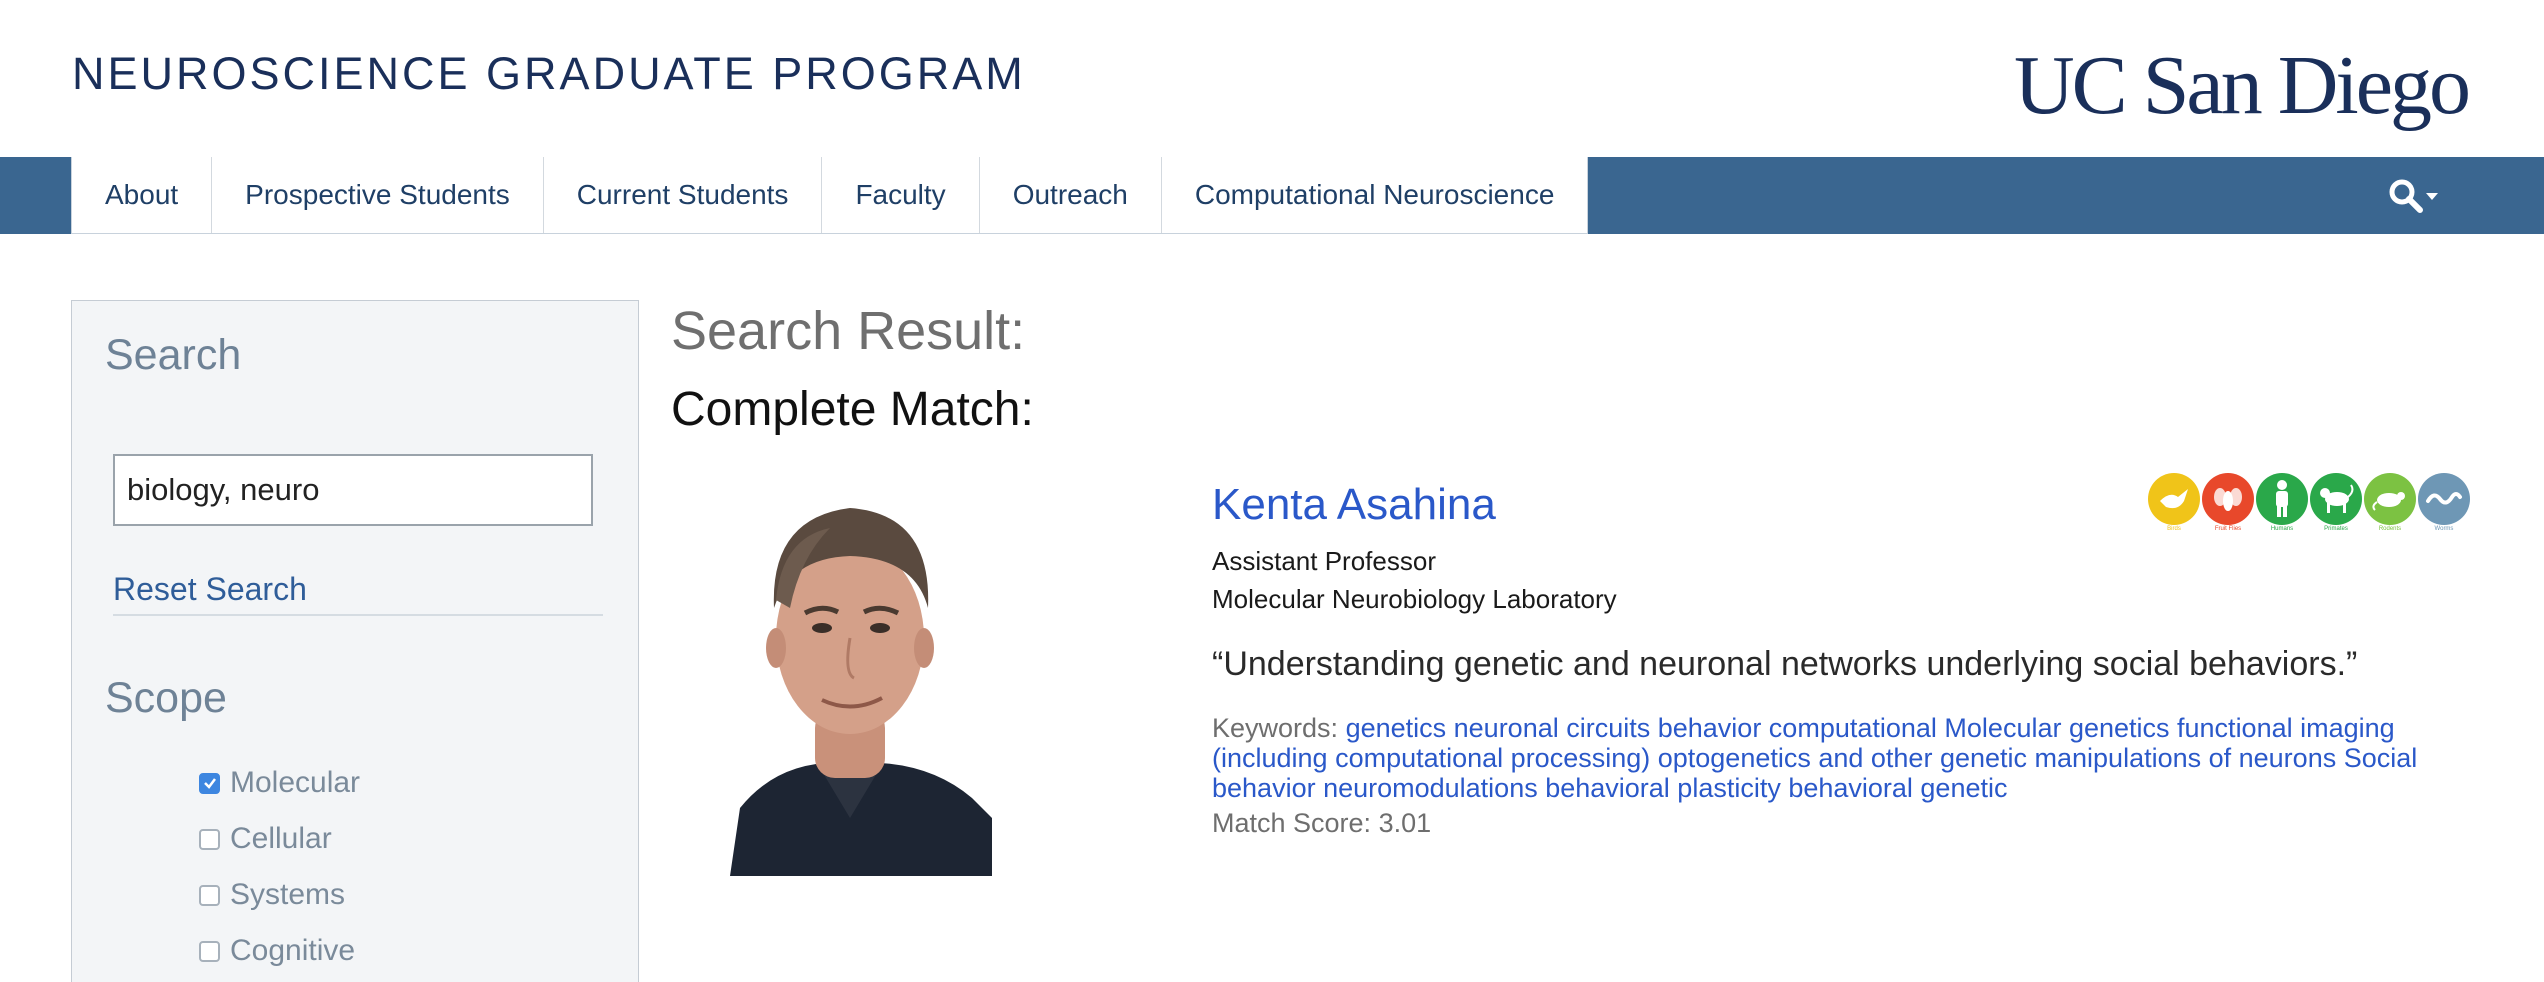 The width and height of the screenshot is (2544, 982). What do you see at coordinates (2282, 529) in the screenshot?
I see `organism-caption: Humans` at bounding box center [2282, 529].